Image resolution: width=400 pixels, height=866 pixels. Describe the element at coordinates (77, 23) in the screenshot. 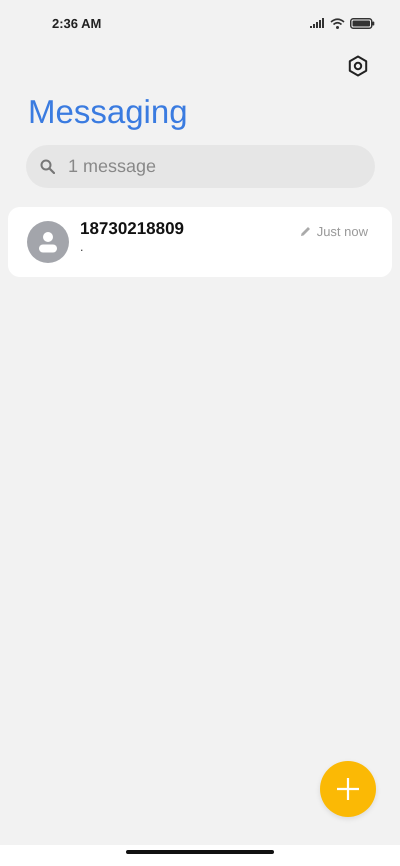

I see `status-time: 2:36 AM` at that location.